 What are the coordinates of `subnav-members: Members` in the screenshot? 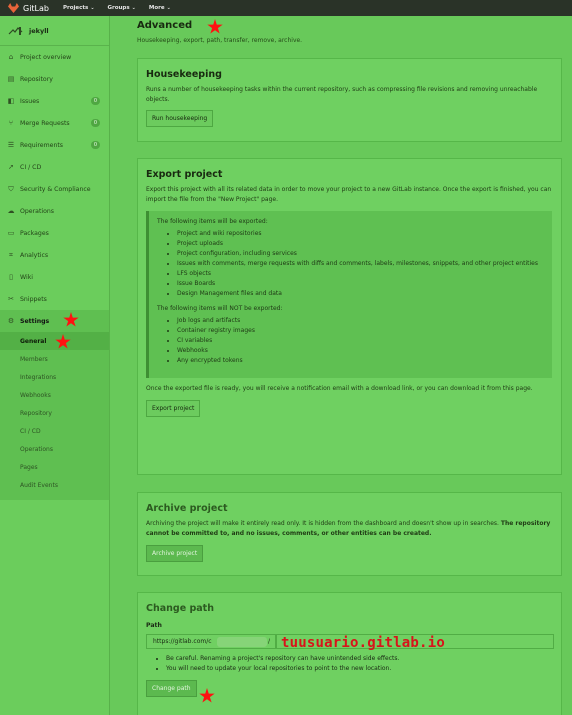 It's located at (54, 359).